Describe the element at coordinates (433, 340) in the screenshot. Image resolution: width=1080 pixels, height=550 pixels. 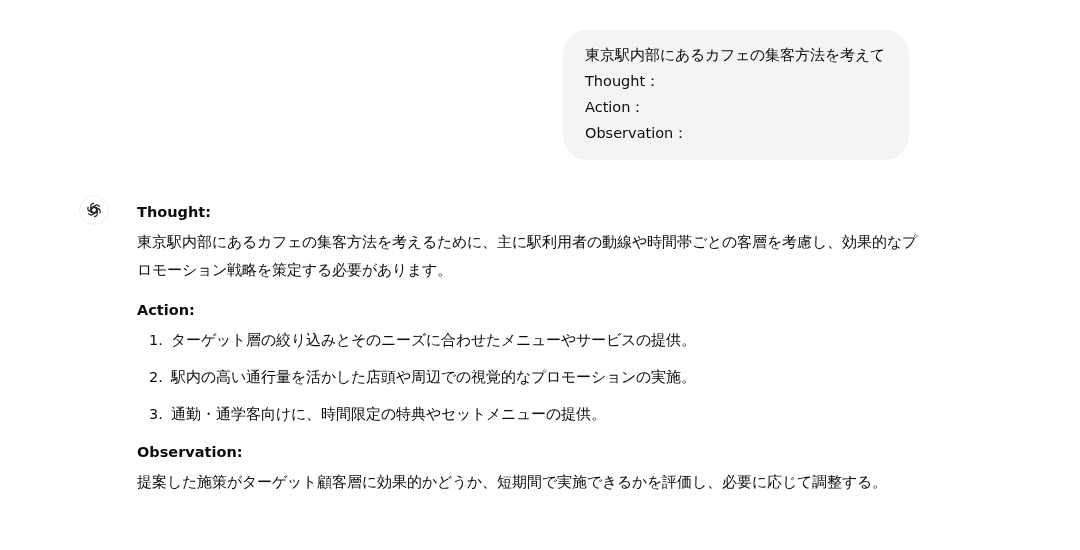
I see `list-item-text: ターゲット層の絞り込みとそのニーズに合わせたメニューやサービスの提供。` at that location.